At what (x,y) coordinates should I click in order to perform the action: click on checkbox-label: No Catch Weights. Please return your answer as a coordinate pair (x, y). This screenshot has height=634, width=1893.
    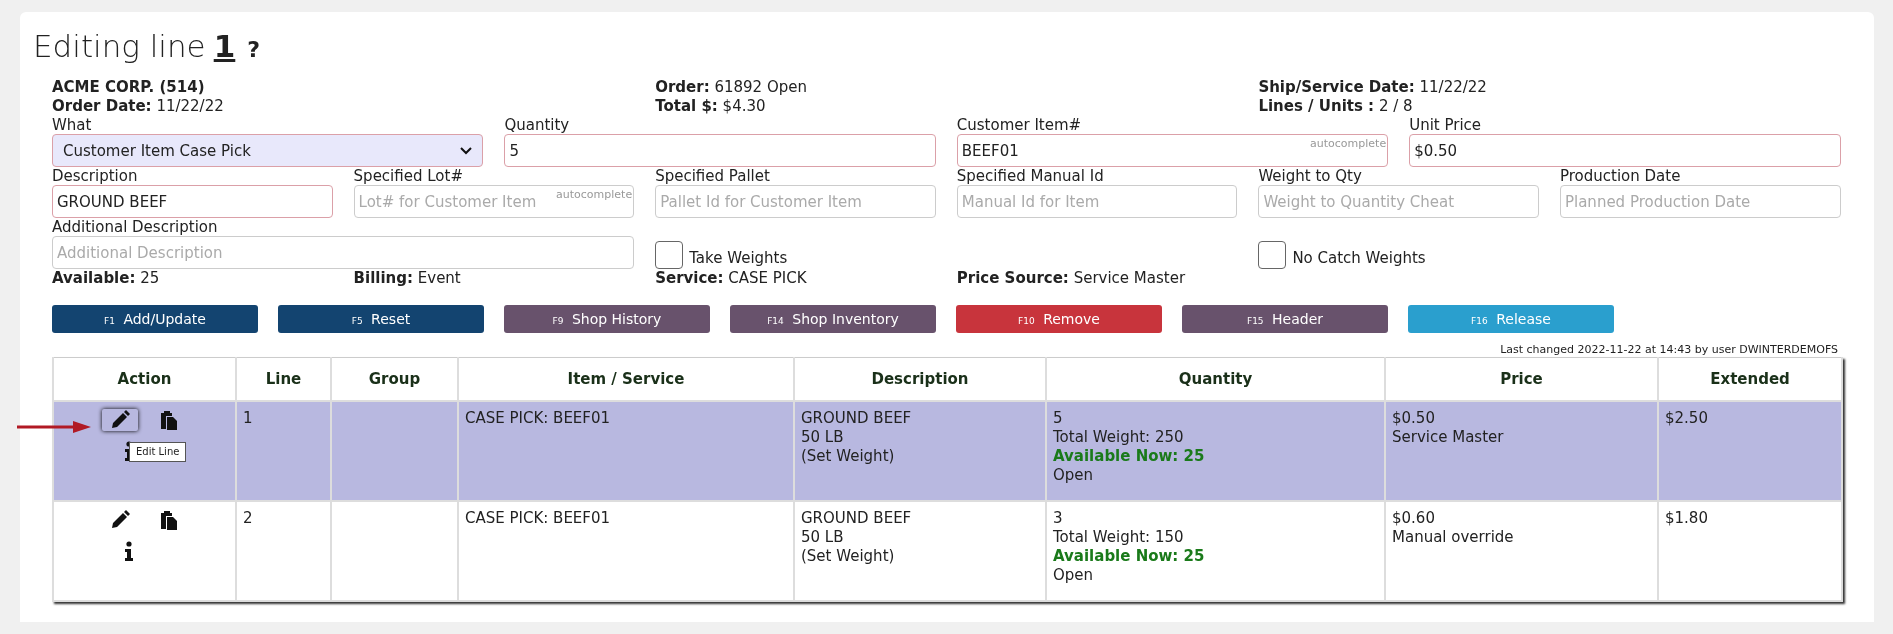
    Looking at the image, I should click on (1359, 259).